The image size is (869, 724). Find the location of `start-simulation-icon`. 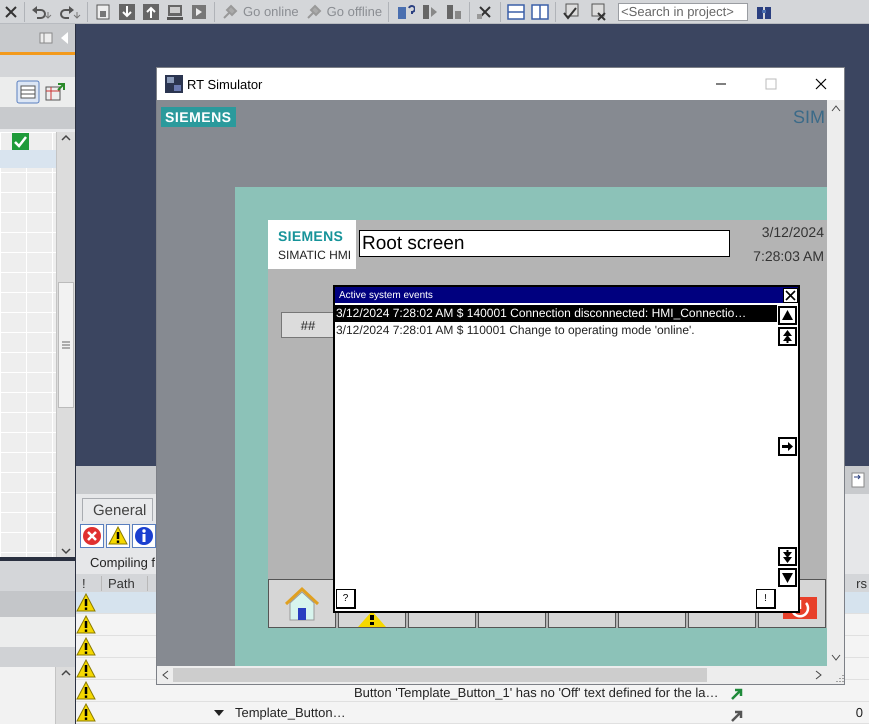

start-simulation-icon is located at coordinates (430, 11).